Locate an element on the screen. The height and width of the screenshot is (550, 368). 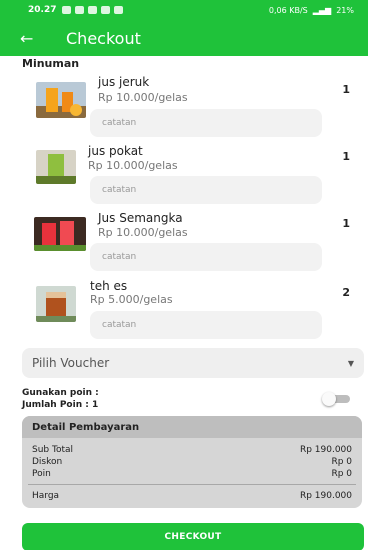
jus-jeruk-image is located at coordinates (61, 100).